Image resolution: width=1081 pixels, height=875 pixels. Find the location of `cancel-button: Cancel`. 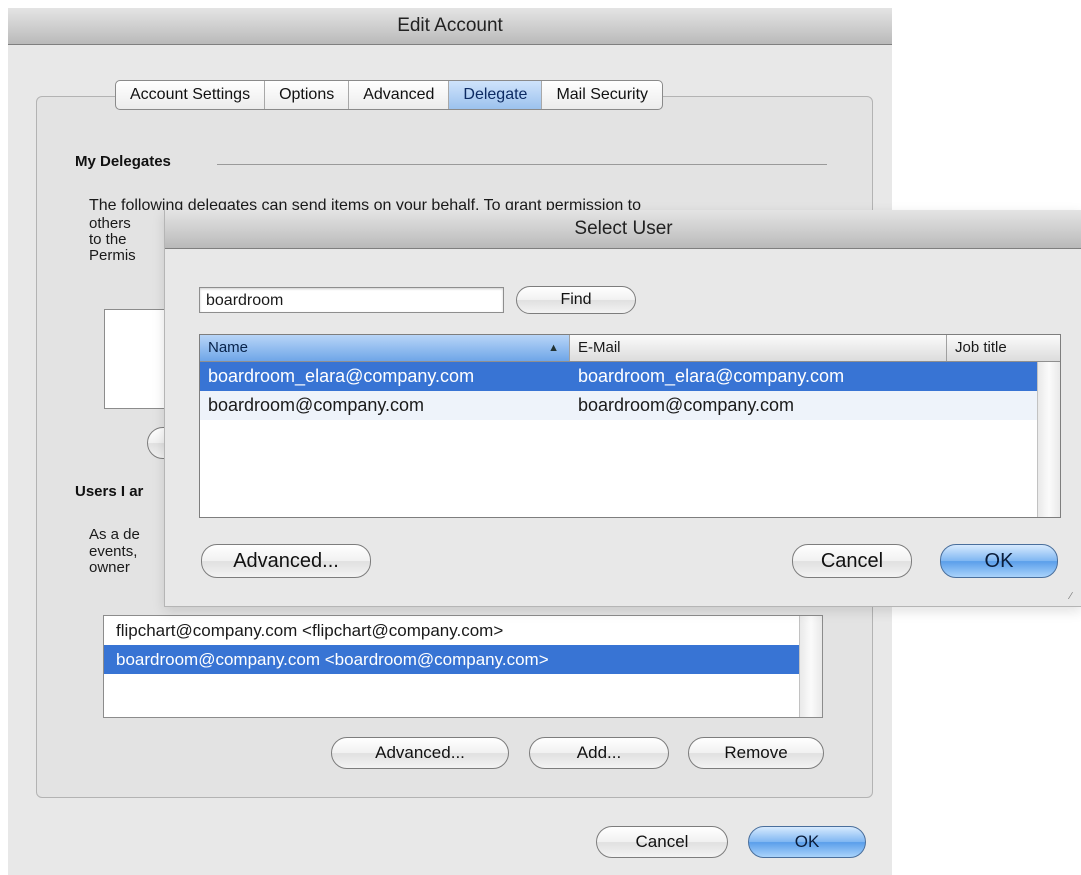

cancel-button: Cancel is located at coordinates (662, 842).